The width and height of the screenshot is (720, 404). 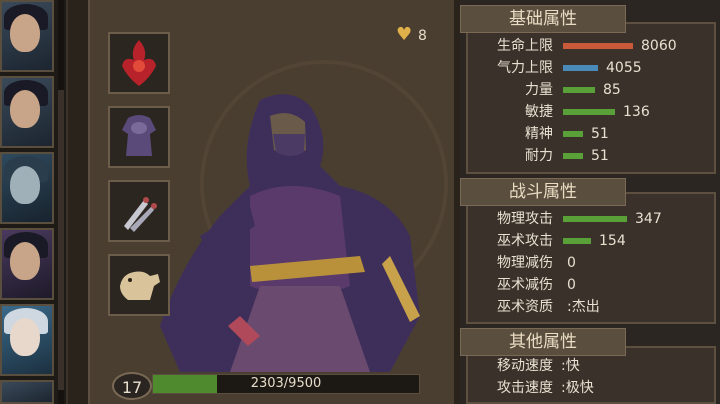 I want to click on basic-attributes-title: 基础属性, so click(x=543, y=19).